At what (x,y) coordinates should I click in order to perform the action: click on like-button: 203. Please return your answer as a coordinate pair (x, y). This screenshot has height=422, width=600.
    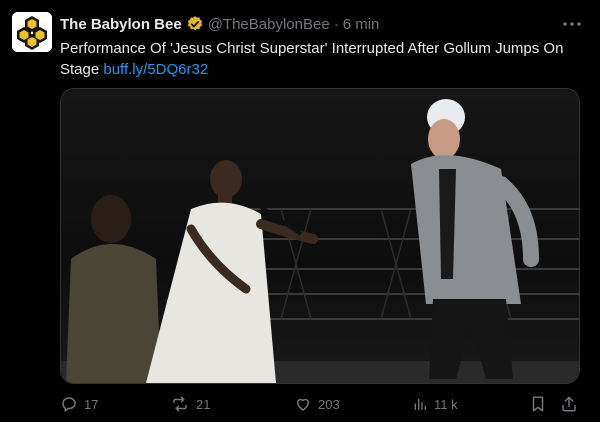
    Looking at the image, I should click on (317, 404).